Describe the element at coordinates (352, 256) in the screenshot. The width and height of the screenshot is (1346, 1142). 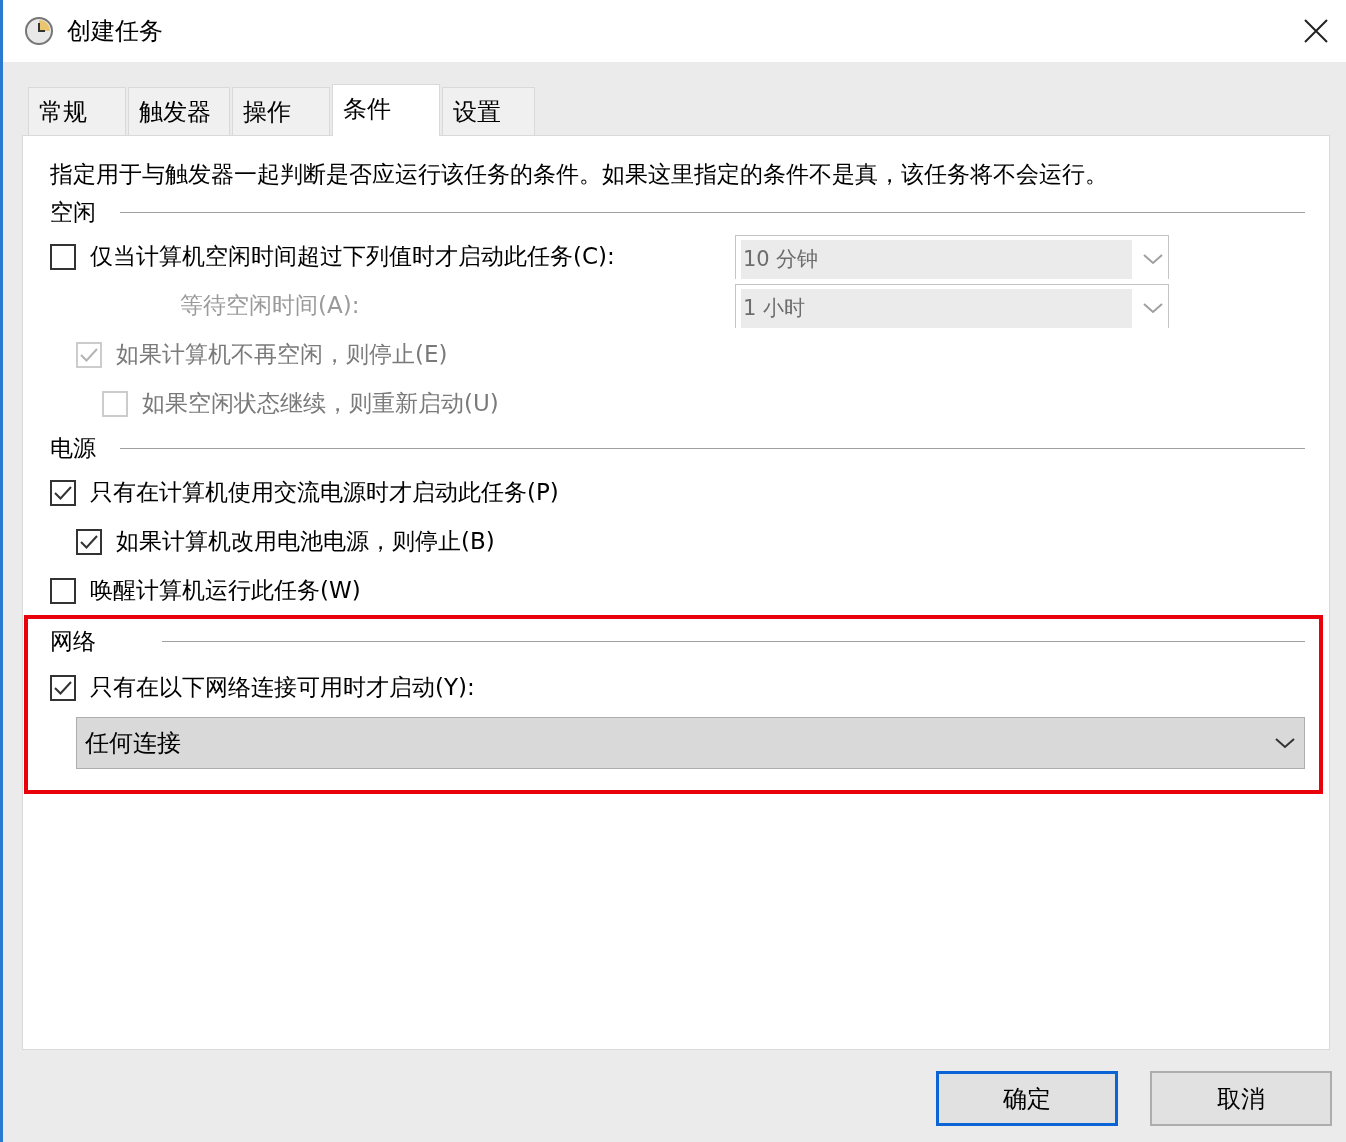
I see `checkbox-label: 仅当计算机空闲时间超过下列值时才启动此任务(C):` at that location.